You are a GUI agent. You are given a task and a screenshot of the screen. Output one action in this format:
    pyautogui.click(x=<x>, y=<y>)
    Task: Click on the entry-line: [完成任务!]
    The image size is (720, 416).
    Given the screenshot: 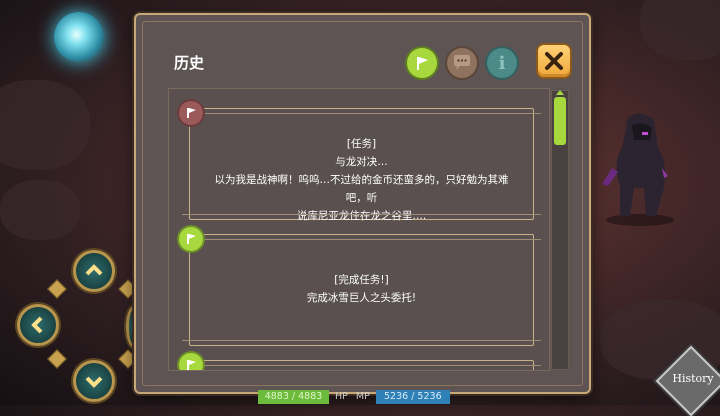 What is the action you would take?
    pyautogui.click(x=361, y=280)
    